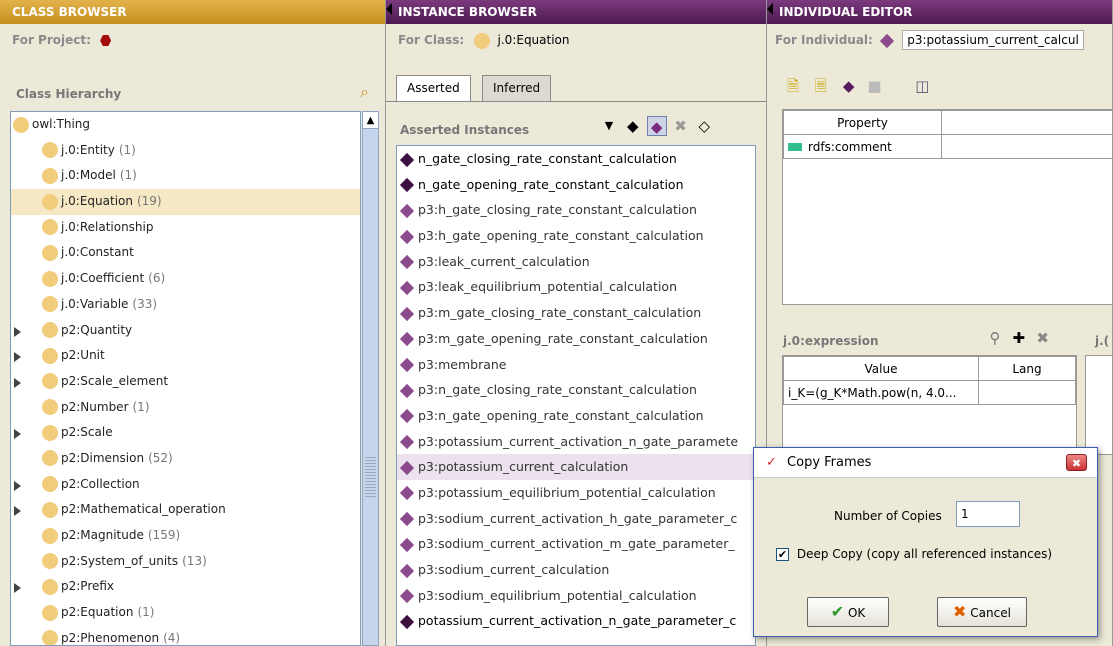  What do you see at coordinates (856, 613) in the screenshot?
I see `ok-label: OK` at bounding box center [856, 613].